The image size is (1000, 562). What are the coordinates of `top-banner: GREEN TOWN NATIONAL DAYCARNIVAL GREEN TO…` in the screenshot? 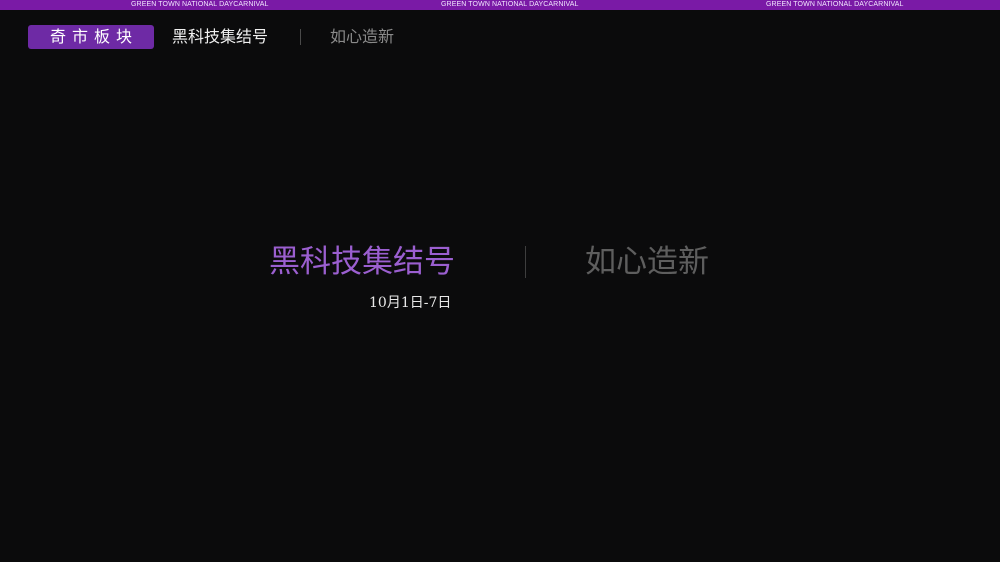 It's located at (500, 5).